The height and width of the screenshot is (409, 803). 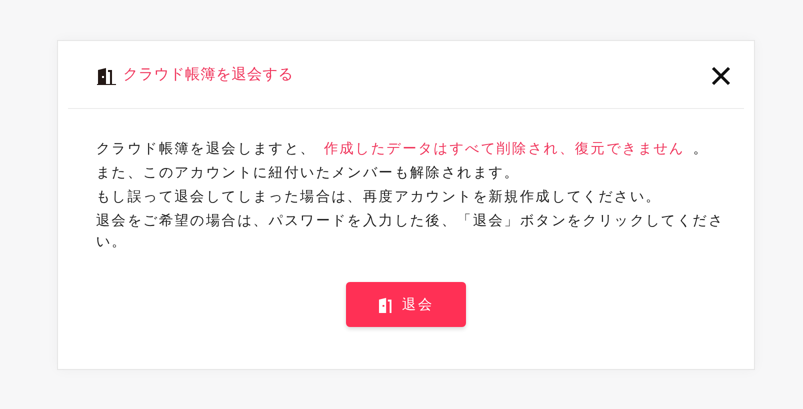 What do you see at coordinates (504, 148) in the screenshot?
I see `warning-text: 作成したデータはすべて削除され、復元できません` at bounding box center [504, 148].